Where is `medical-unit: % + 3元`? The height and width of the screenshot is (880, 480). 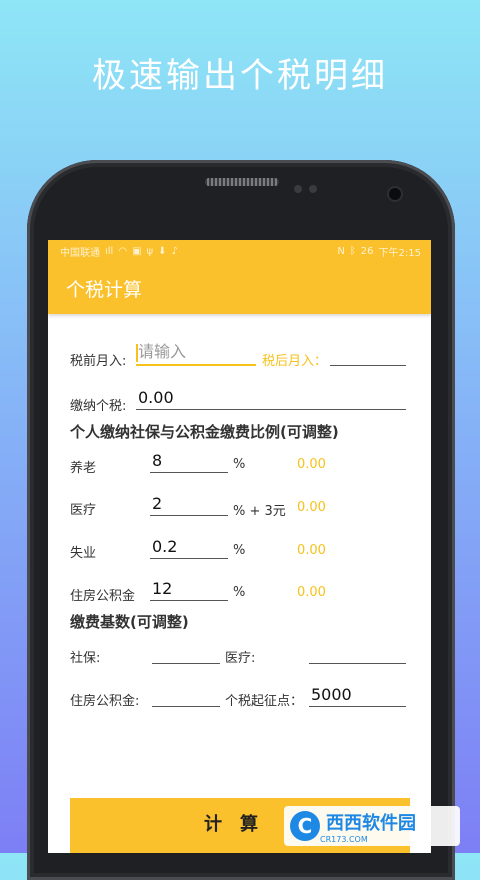 medical-unit: % + 3元 is located at coordinates (259, 511).